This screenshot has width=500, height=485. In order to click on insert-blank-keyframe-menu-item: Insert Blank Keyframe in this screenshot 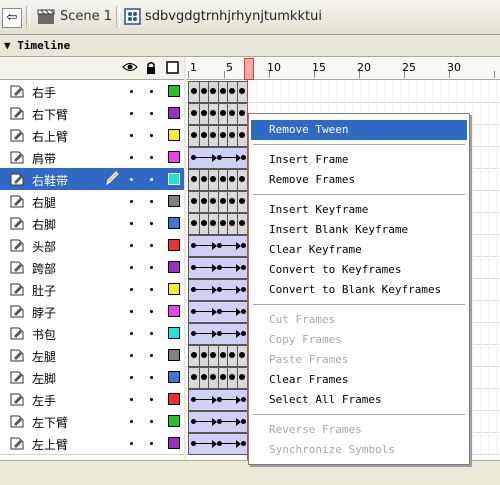, I will do `click(359, 230)`.